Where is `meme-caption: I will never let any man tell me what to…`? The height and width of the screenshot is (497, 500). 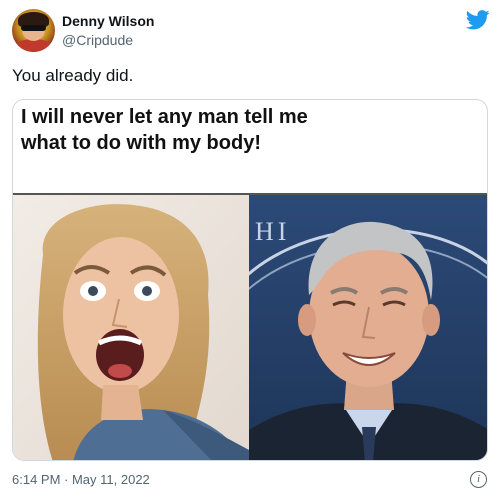 meme-caption: I will never let any man tell me what to… is located at coordinates (164, 130).